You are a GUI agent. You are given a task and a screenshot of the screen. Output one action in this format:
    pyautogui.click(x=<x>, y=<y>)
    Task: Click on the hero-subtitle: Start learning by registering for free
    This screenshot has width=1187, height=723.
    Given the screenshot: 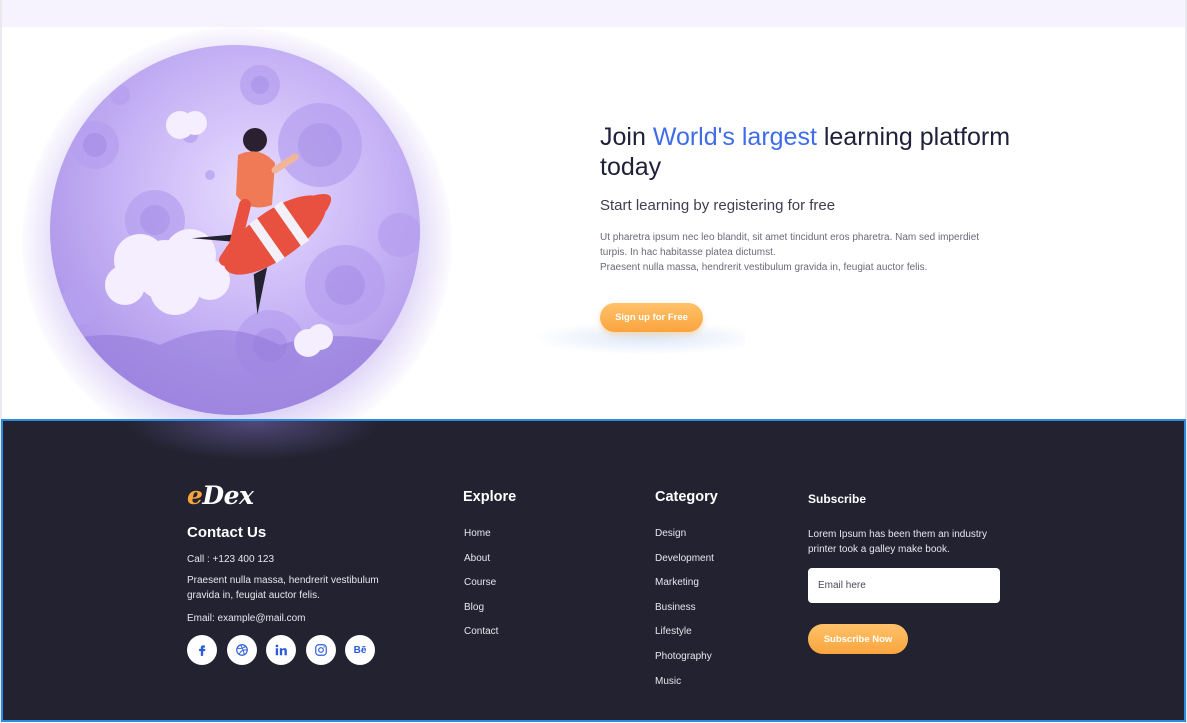 What is the action you would take?
    pyautogui.click(x=718, y=205)
    